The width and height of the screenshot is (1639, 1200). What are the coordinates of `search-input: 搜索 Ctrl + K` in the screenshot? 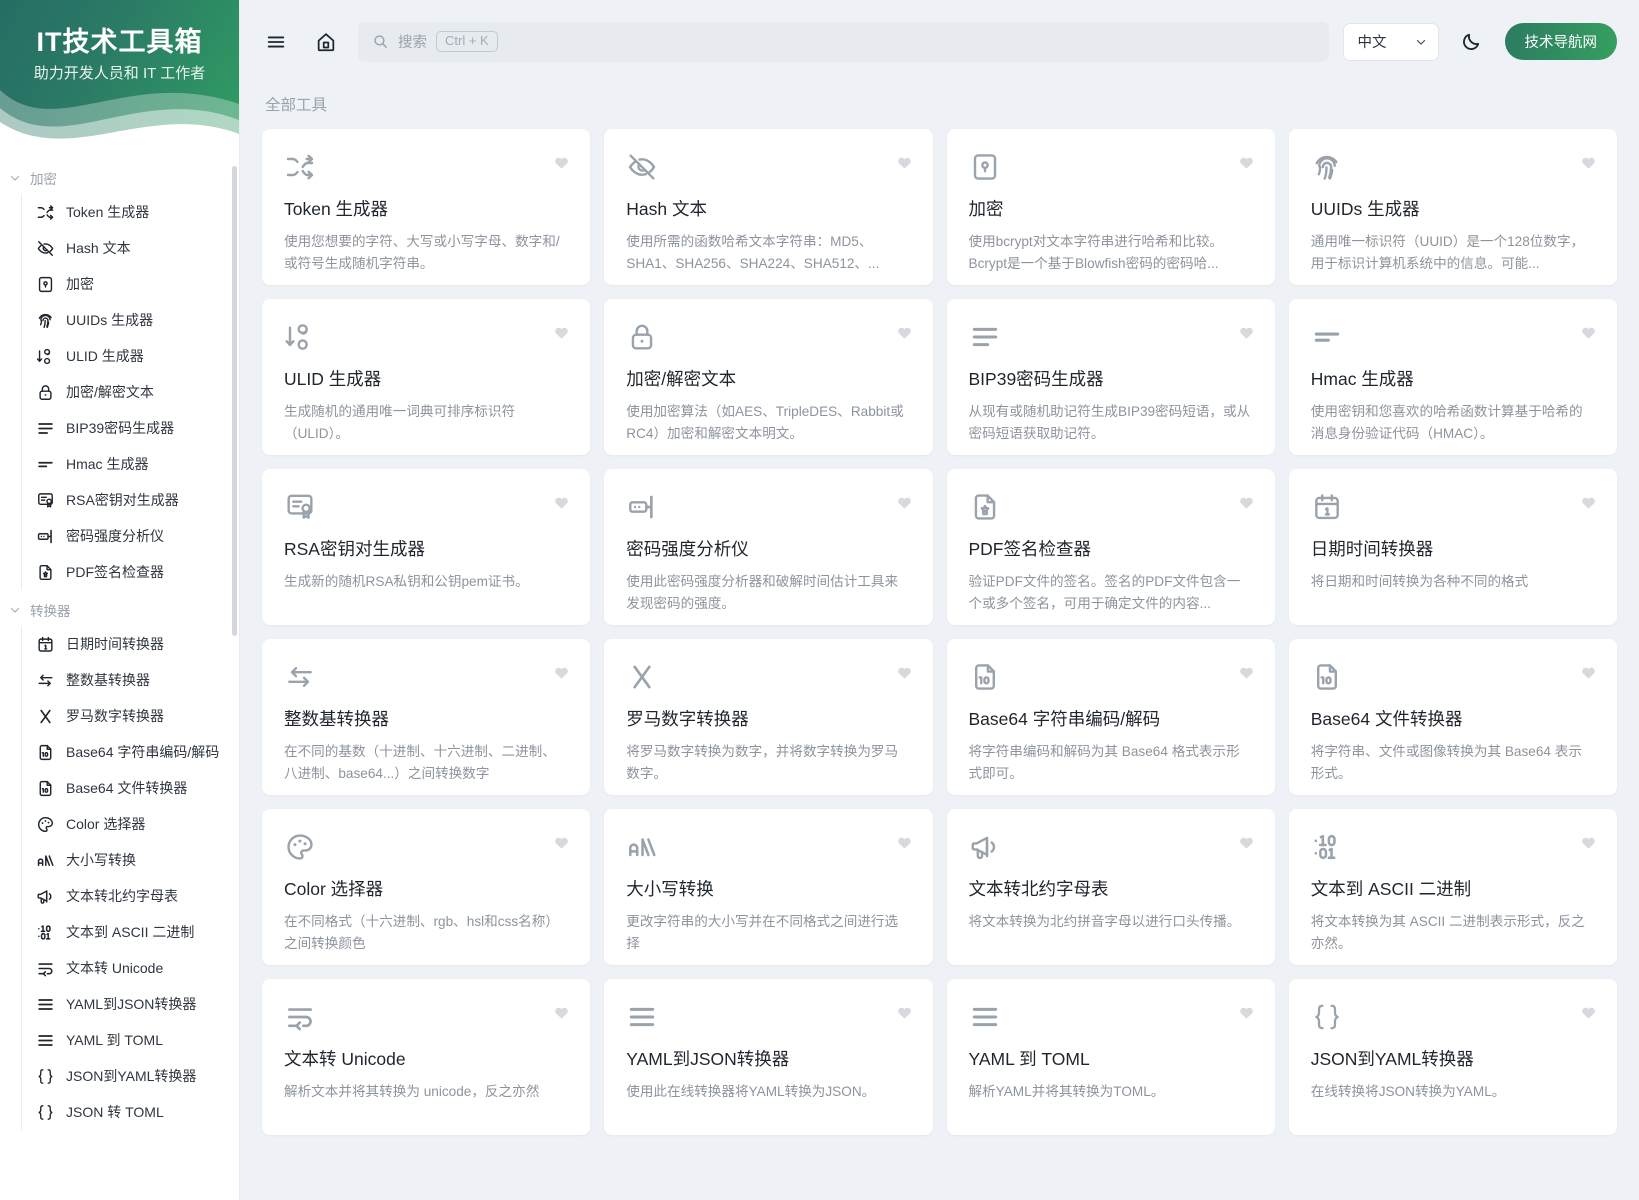 It's located at (843, 41).